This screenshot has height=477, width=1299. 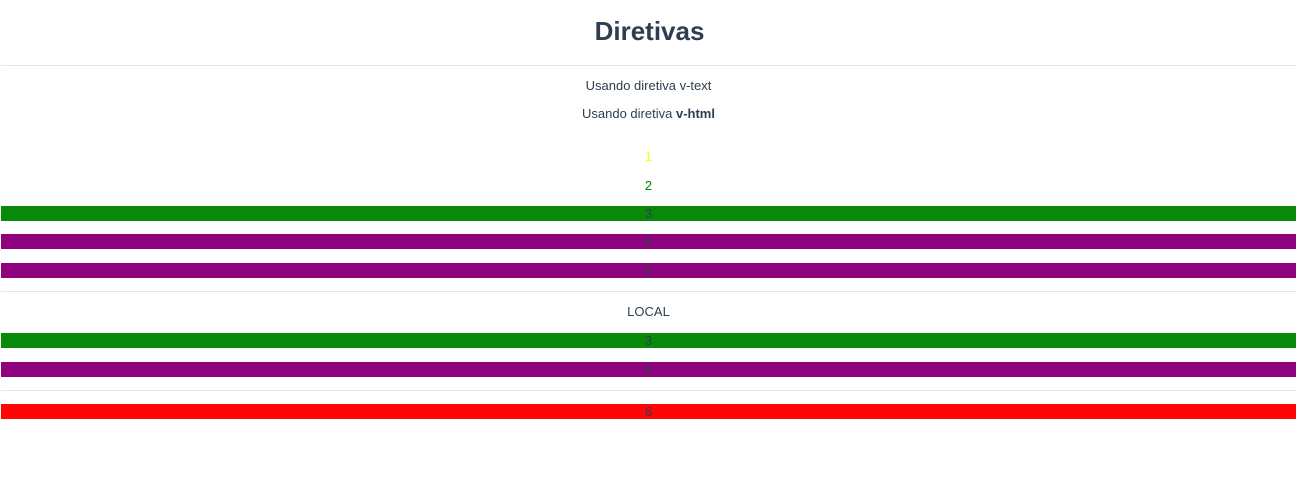 I want to click on global-item-2: 2, so click(x=648, y=185).